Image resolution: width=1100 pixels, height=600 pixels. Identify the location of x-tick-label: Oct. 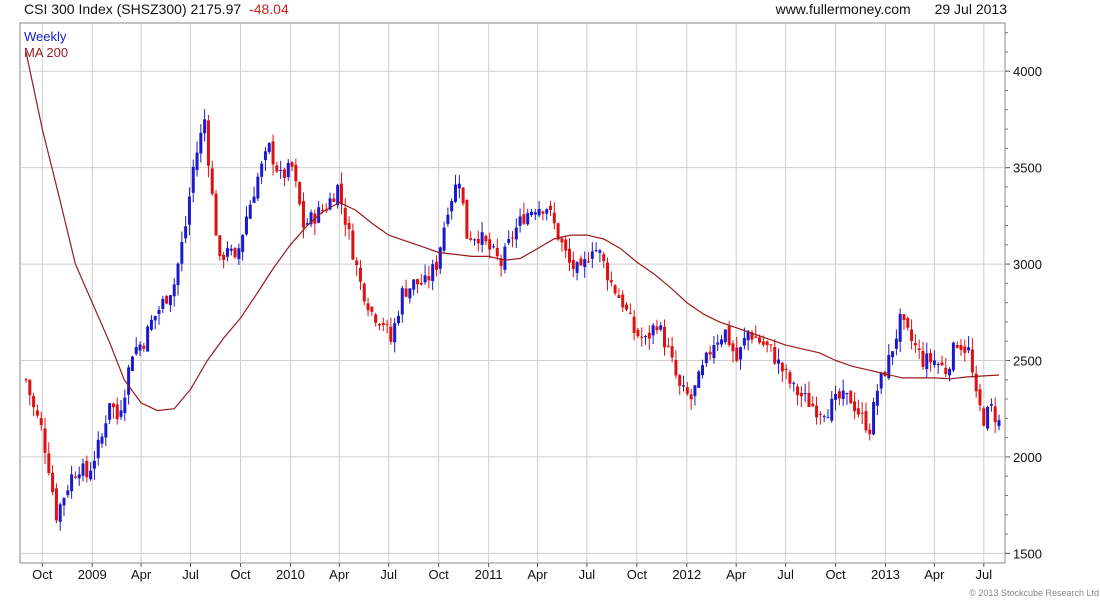
(637, 574).